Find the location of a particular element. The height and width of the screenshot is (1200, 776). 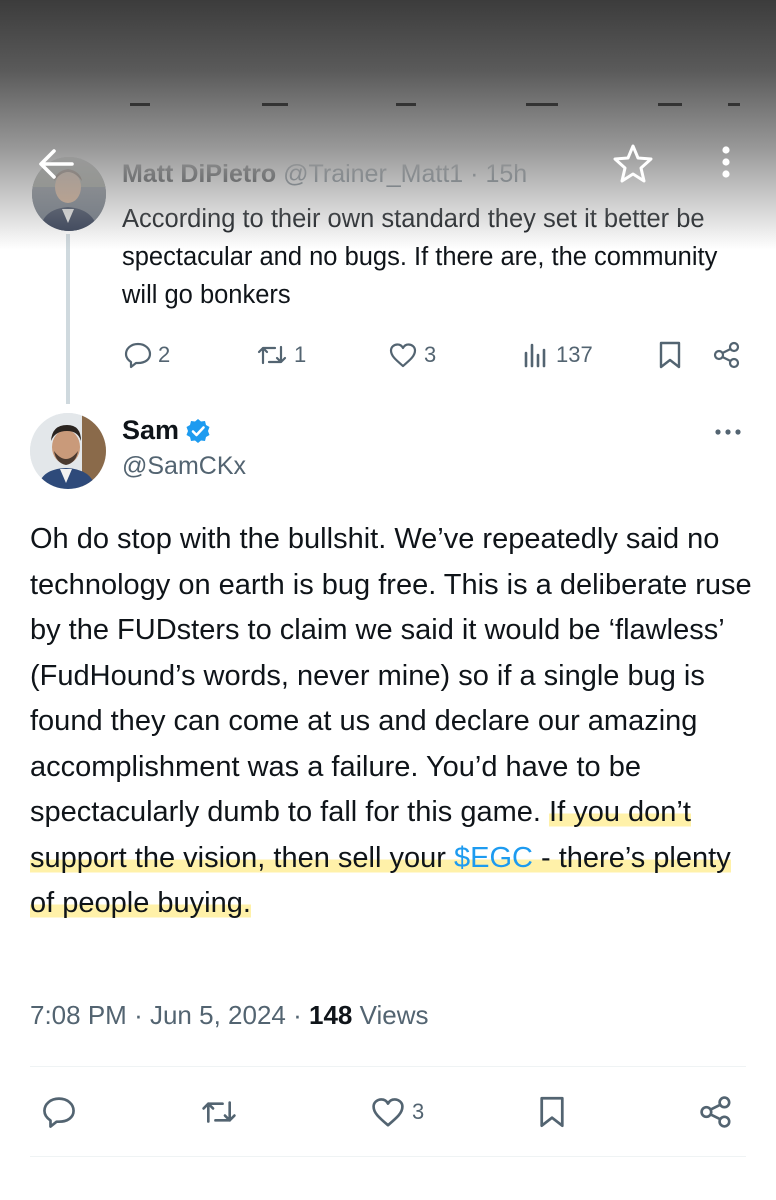

top-navigation-bar is located at coordinates (388, 164).